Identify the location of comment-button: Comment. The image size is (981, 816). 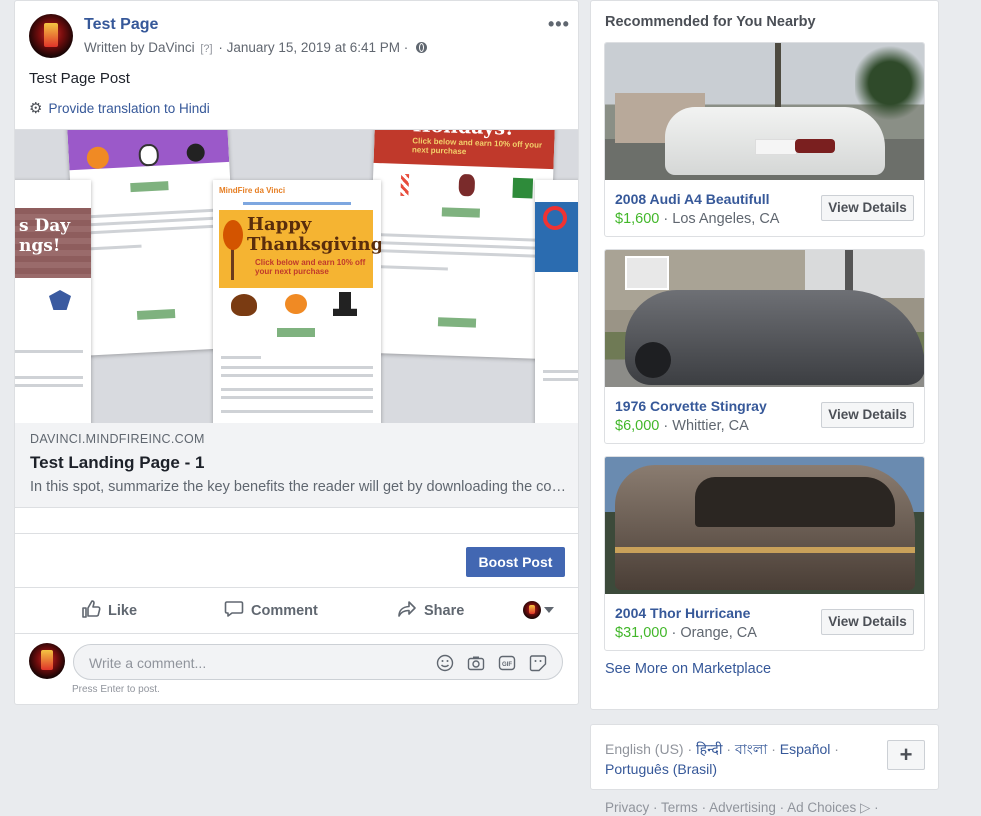
(271, 609).